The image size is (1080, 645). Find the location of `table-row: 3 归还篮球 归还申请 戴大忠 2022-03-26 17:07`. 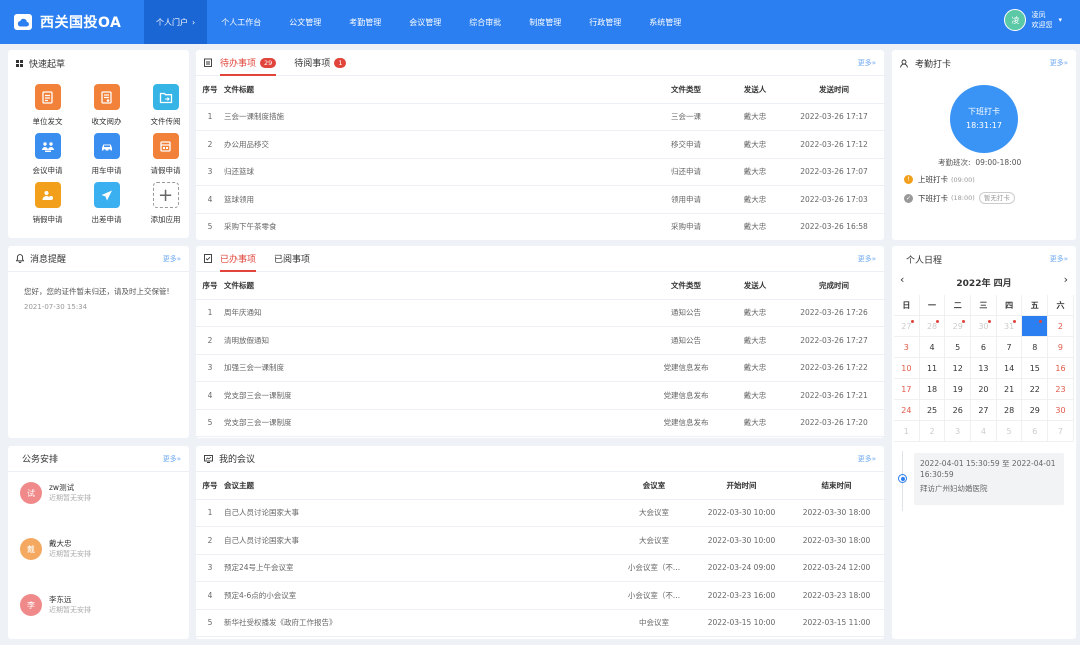

table-row: 3 归还篮球 归还申请 戴大忠 2022-03-26 17:07 is located at coordinates (540, 172).